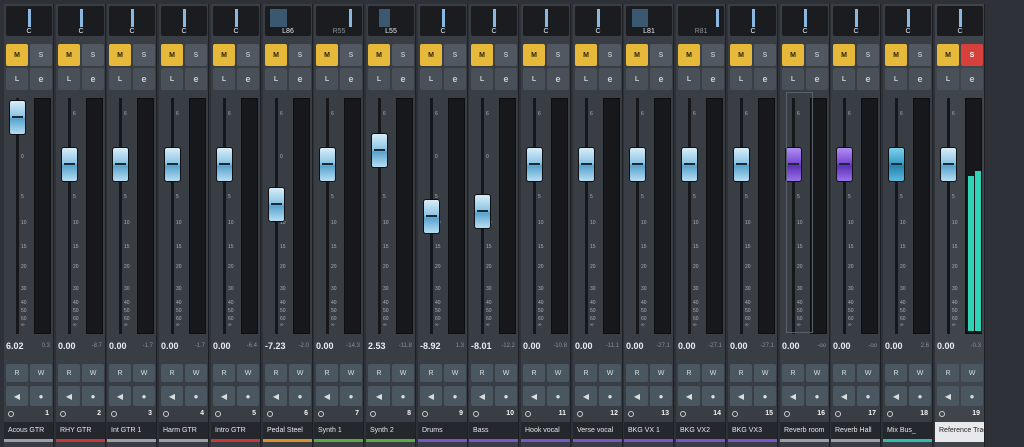  Describe the element at coordinates (493, 430) in the screenshot. I see `channel-name: Bass` at that location.